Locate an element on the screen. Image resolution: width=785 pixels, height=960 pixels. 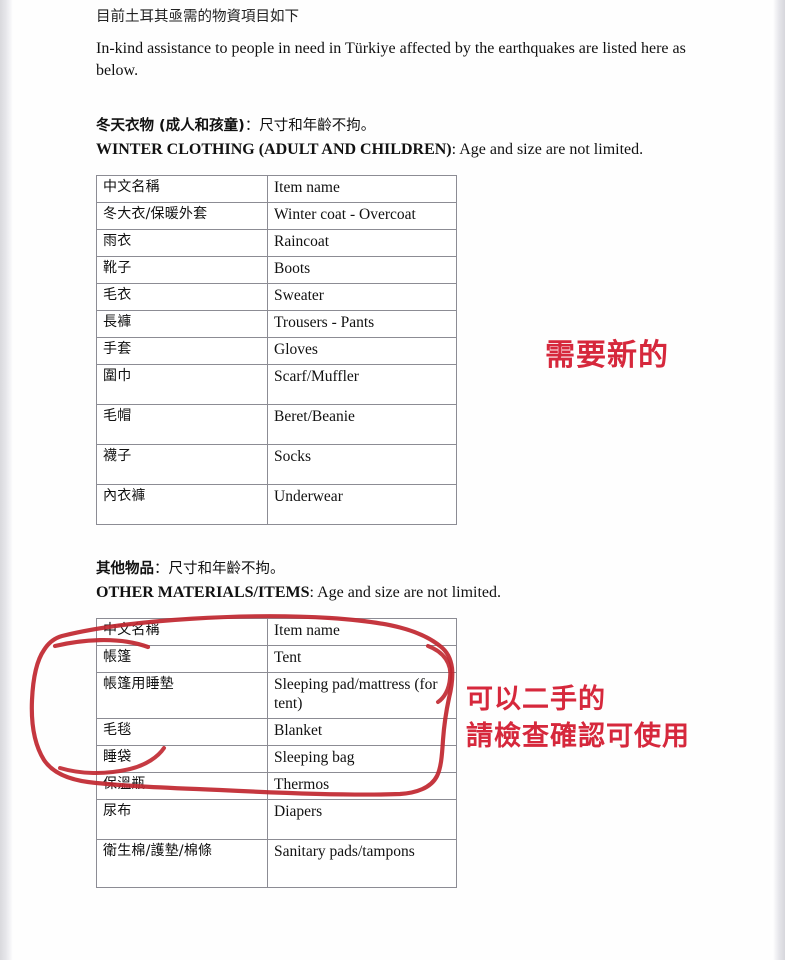
table-row: 毛衣 Sweater is located at coordinates (276, 297).